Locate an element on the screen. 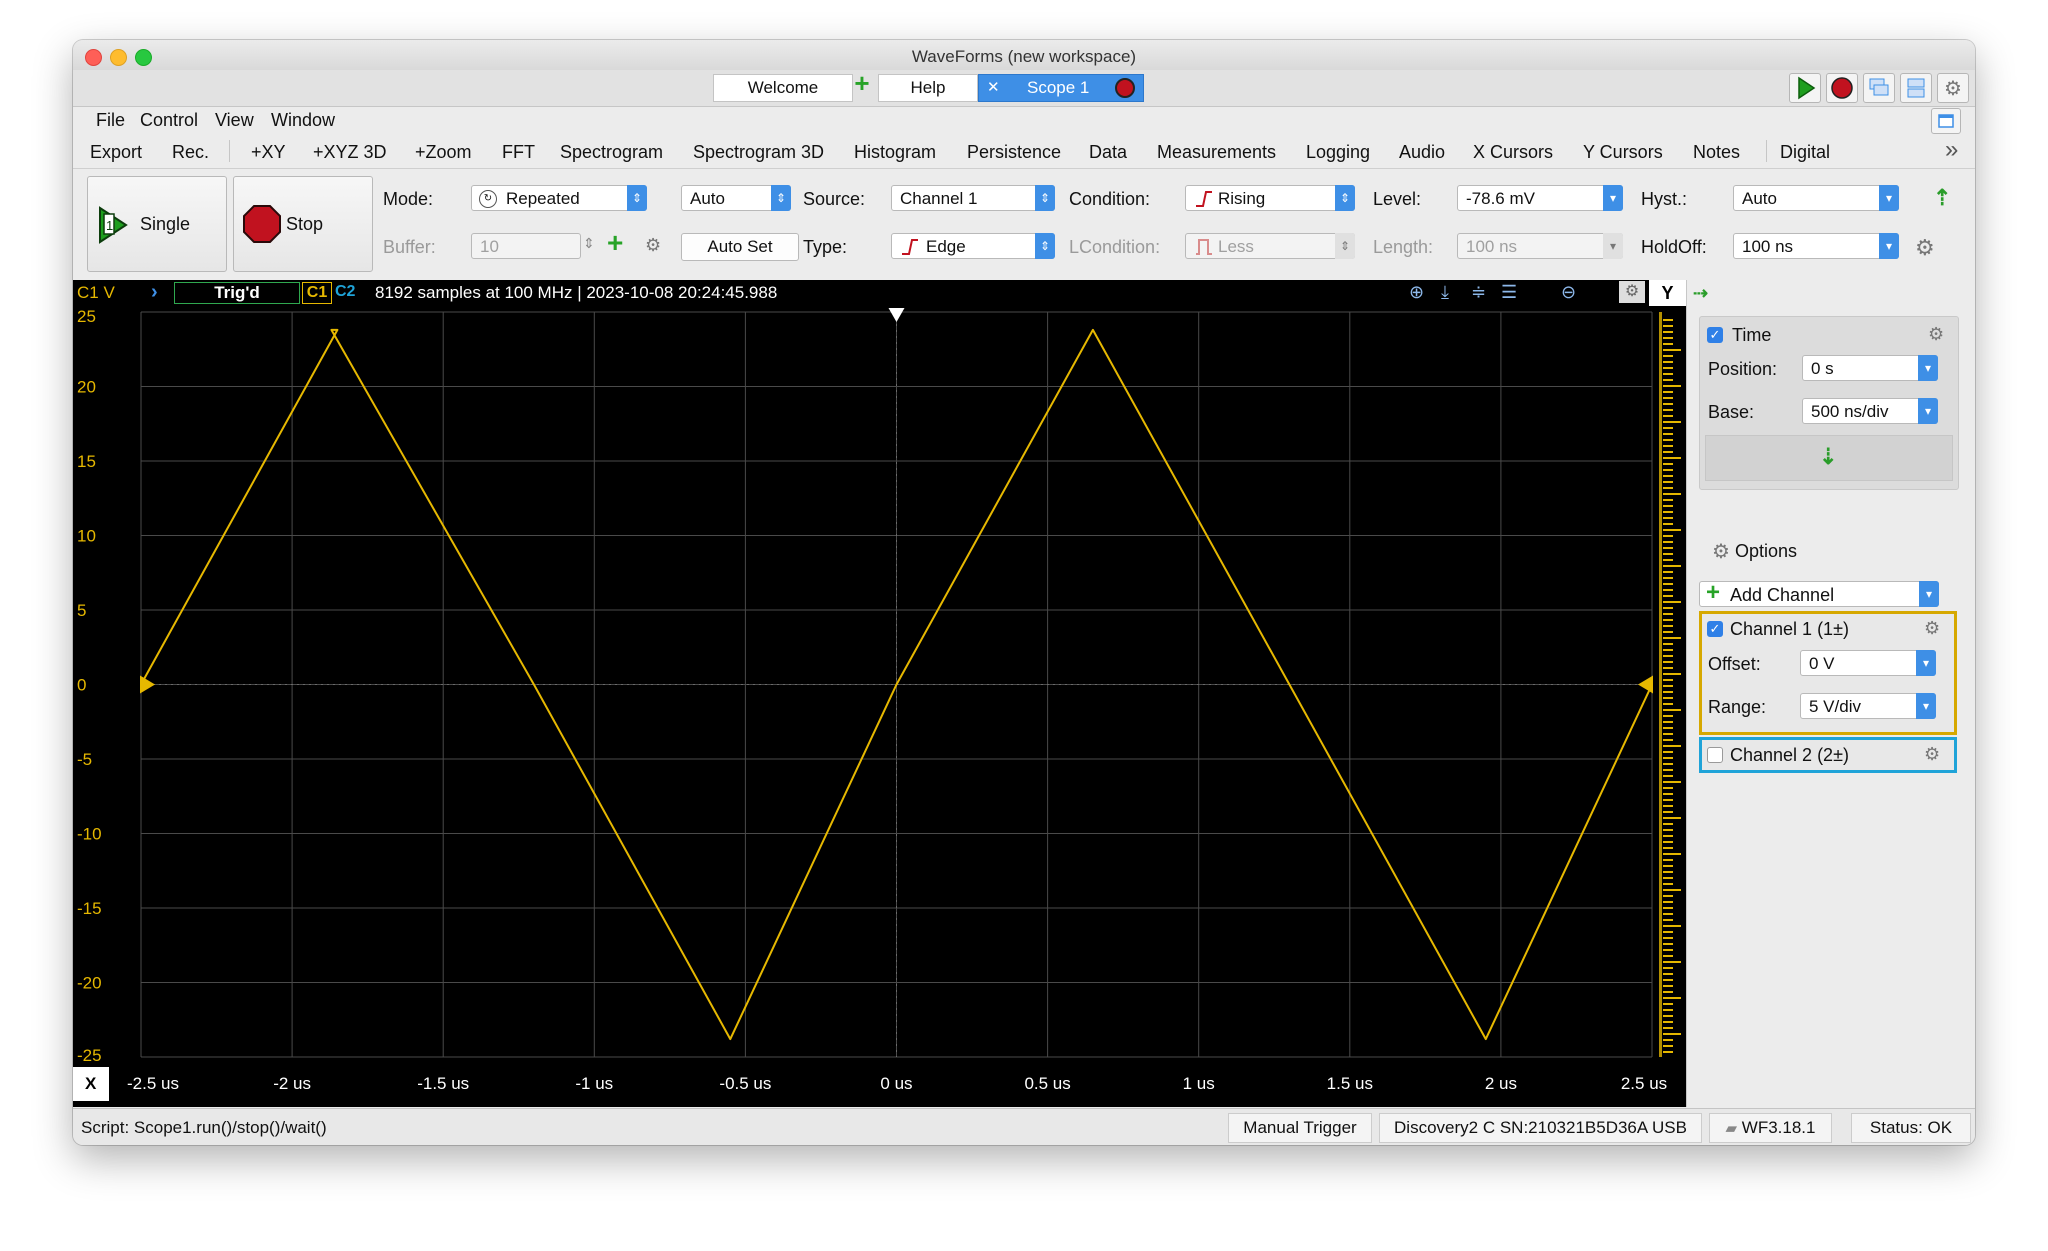 Image resolution: width=2048 pixels, height=1251 pixels. zoom-in-icon: ⊕ is located at coordinates (1416, 292).